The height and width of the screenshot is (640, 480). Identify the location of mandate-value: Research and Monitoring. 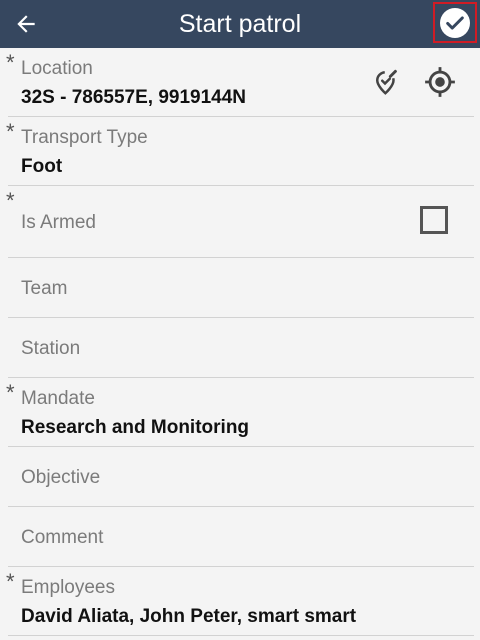
(135, 427).